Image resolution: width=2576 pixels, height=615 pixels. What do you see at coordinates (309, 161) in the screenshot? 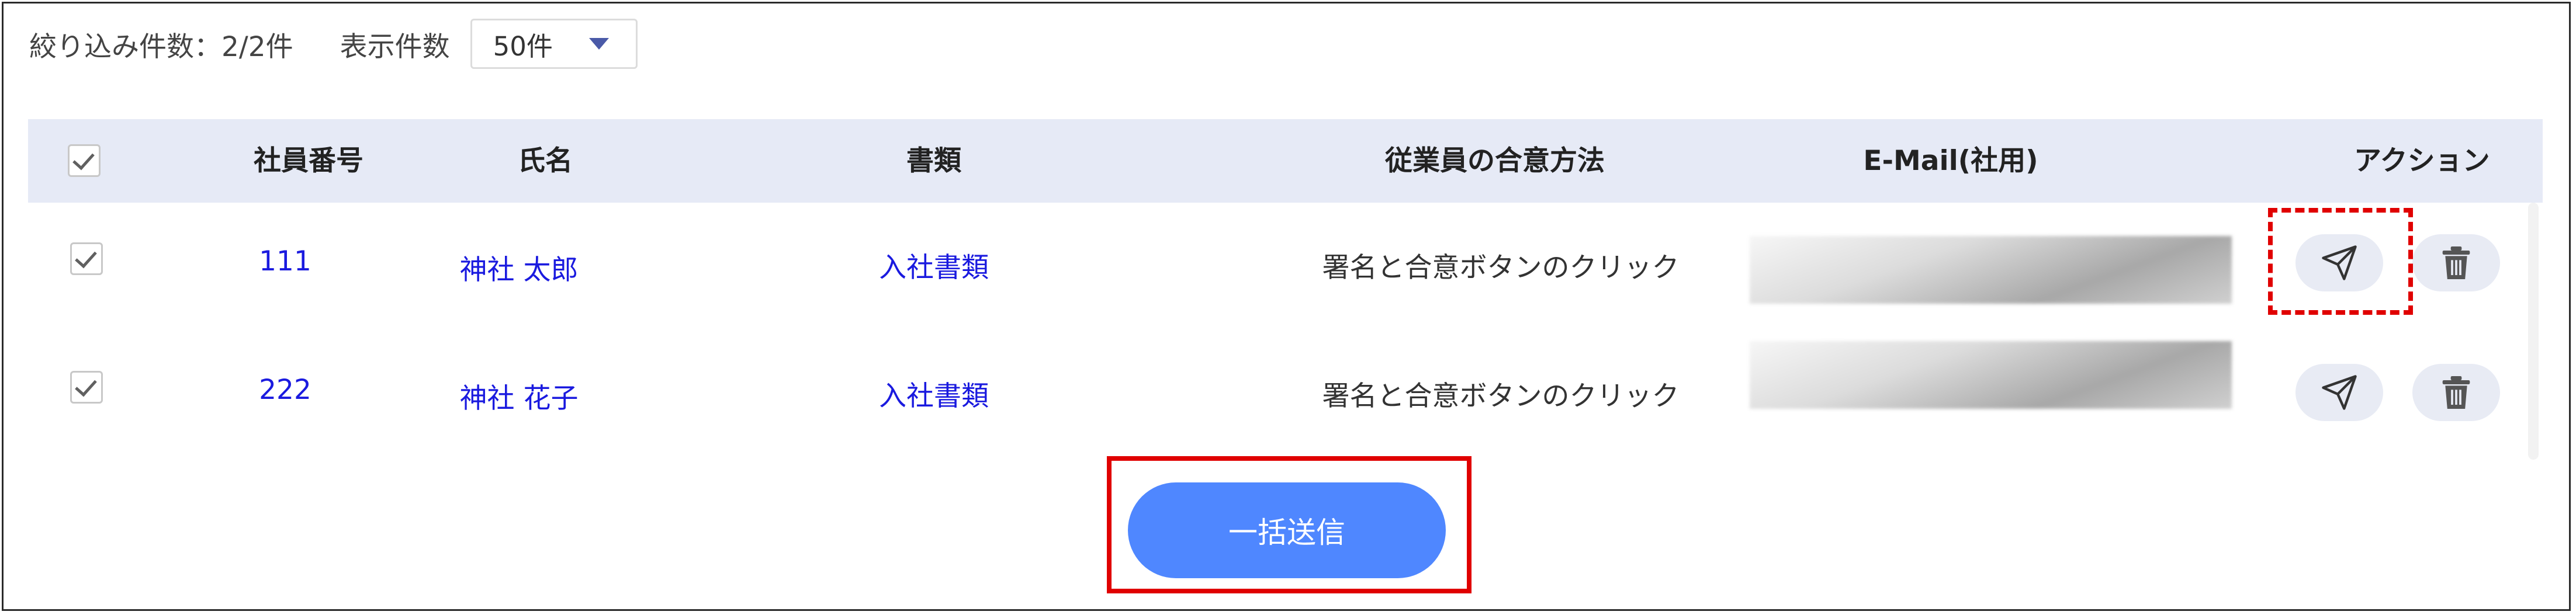
I see `header-employee-no: 社員番号` at bounding box center [309, 161].